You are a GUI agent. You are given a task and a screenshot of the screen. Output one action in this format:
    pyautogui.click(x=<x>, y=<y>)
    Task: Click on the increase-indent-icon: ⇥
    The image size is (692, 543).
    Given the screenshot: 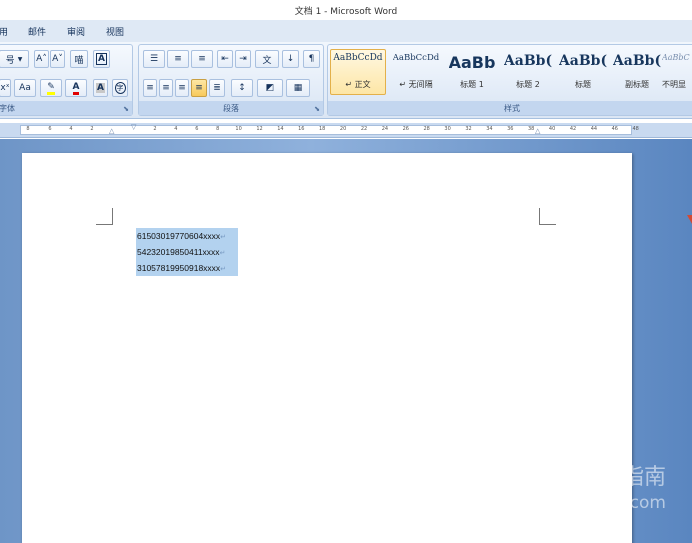 What is the action you would take?
    pyautogui.click(x=243, y=59)
    